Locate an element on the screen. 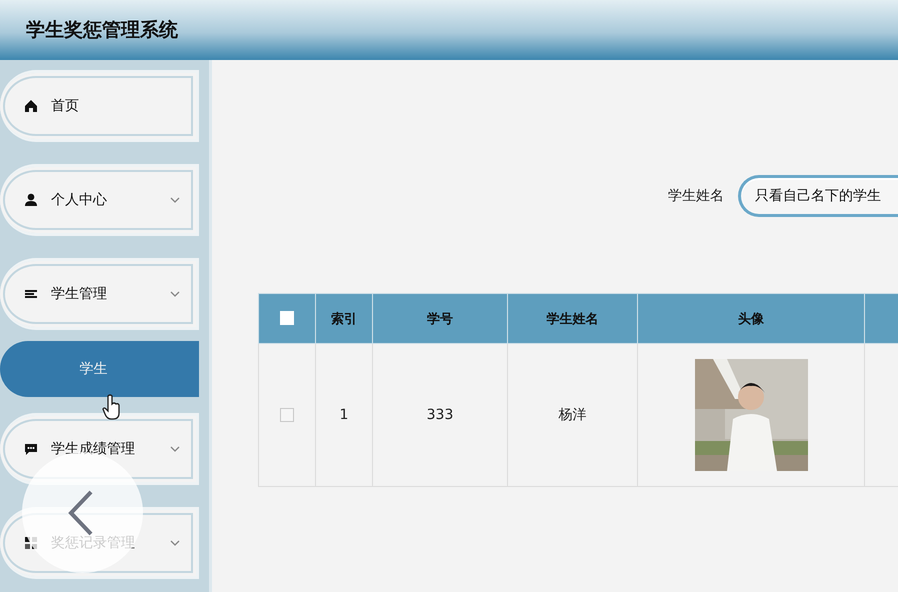 The width and height of the screenshot is (898, 592). table-cell: 杨洋 is located at coordinates (573, 415).